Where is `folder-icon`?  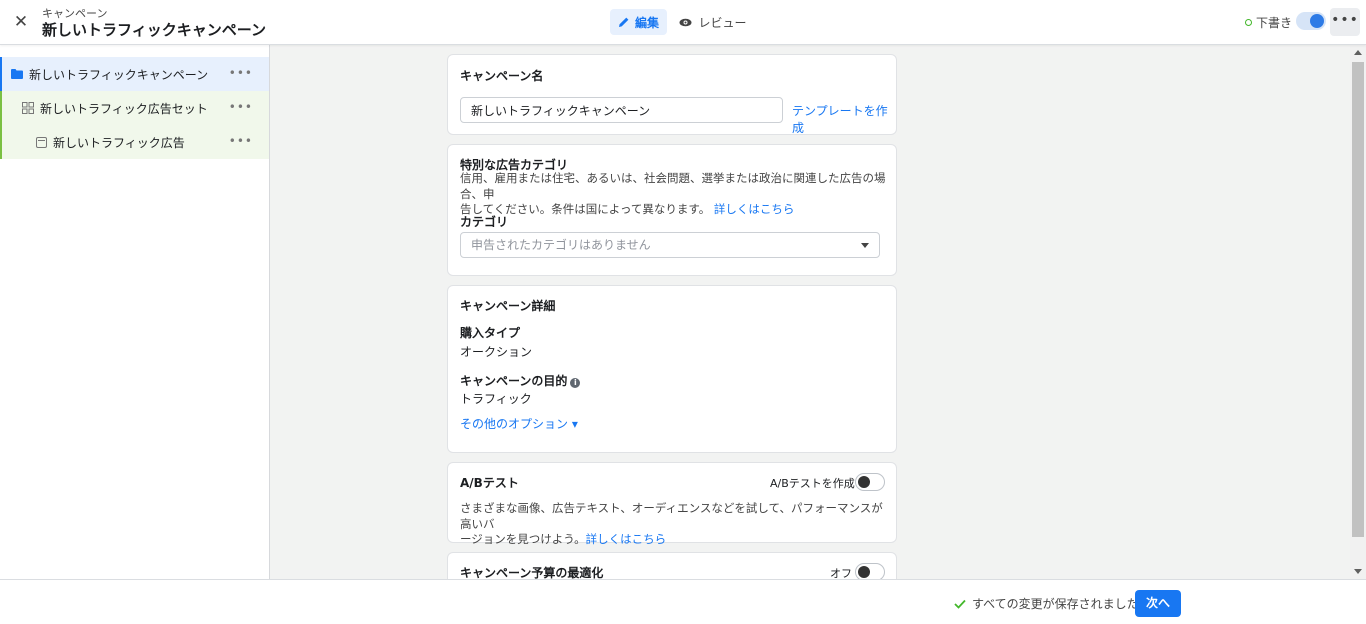
folder-icon is located at coordinates (17, 74).